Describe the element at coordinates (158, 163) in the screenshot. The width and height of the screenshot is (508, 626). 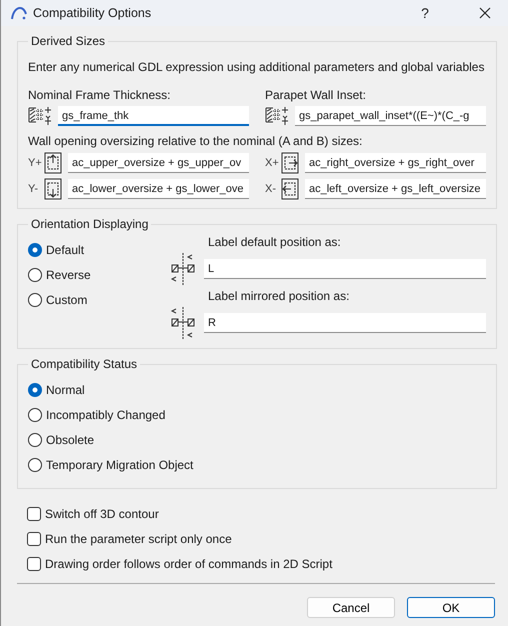
I see `text-field: ac_upper_oversize + gs_upper_ov` at that location.